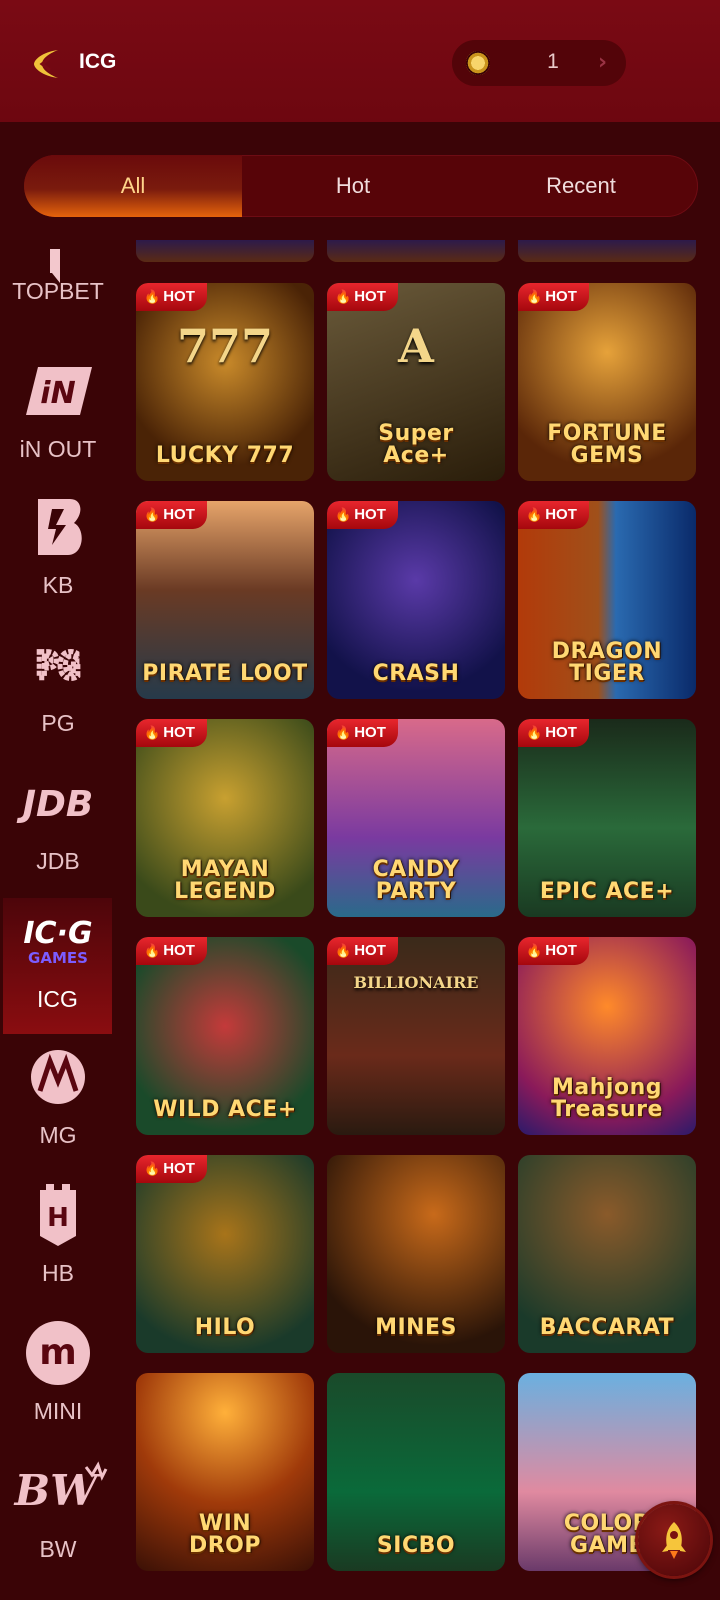 Image resolution: width=720 pixels, height=1600 pixels. What do you see at coordinates (581, 186) in the screenshot?
I see `tab-recent: Recent` at bounding box center [581, 186].